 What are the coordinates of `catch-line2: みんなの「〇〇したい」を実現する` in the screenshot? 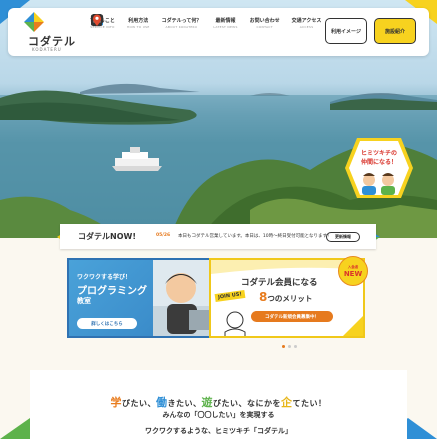 It's located at (218, 415).